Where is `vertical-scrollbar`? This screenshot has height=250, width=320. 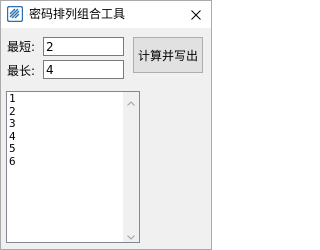
vertical-scrollbar is located at coordinates (131, 167).